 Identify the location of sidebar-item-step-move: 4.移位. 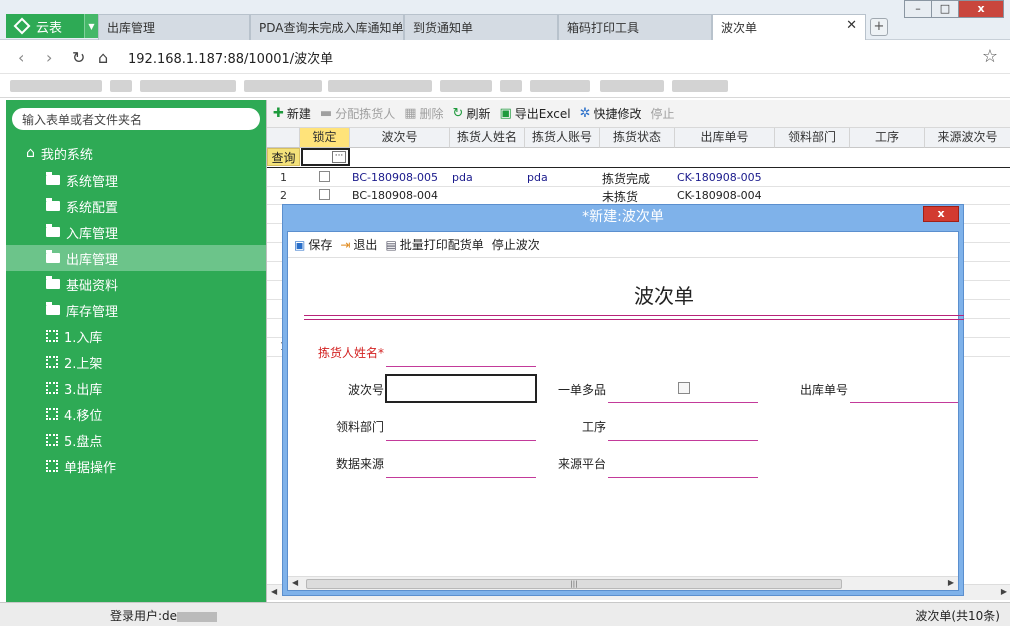
(136, 414).